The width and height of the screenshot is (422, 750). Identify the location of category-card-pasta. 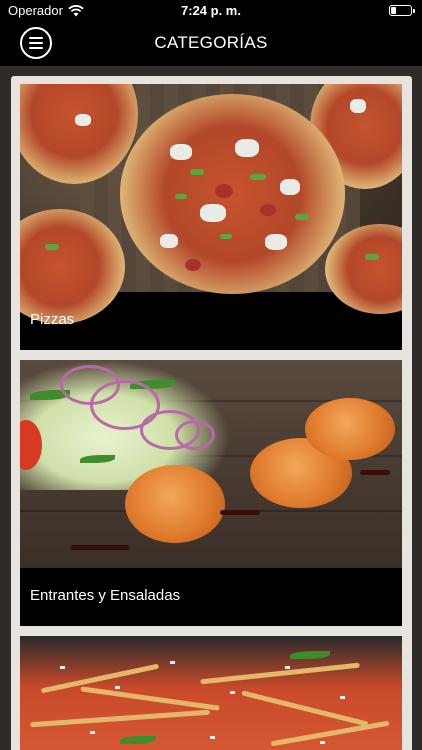
(211, 693).